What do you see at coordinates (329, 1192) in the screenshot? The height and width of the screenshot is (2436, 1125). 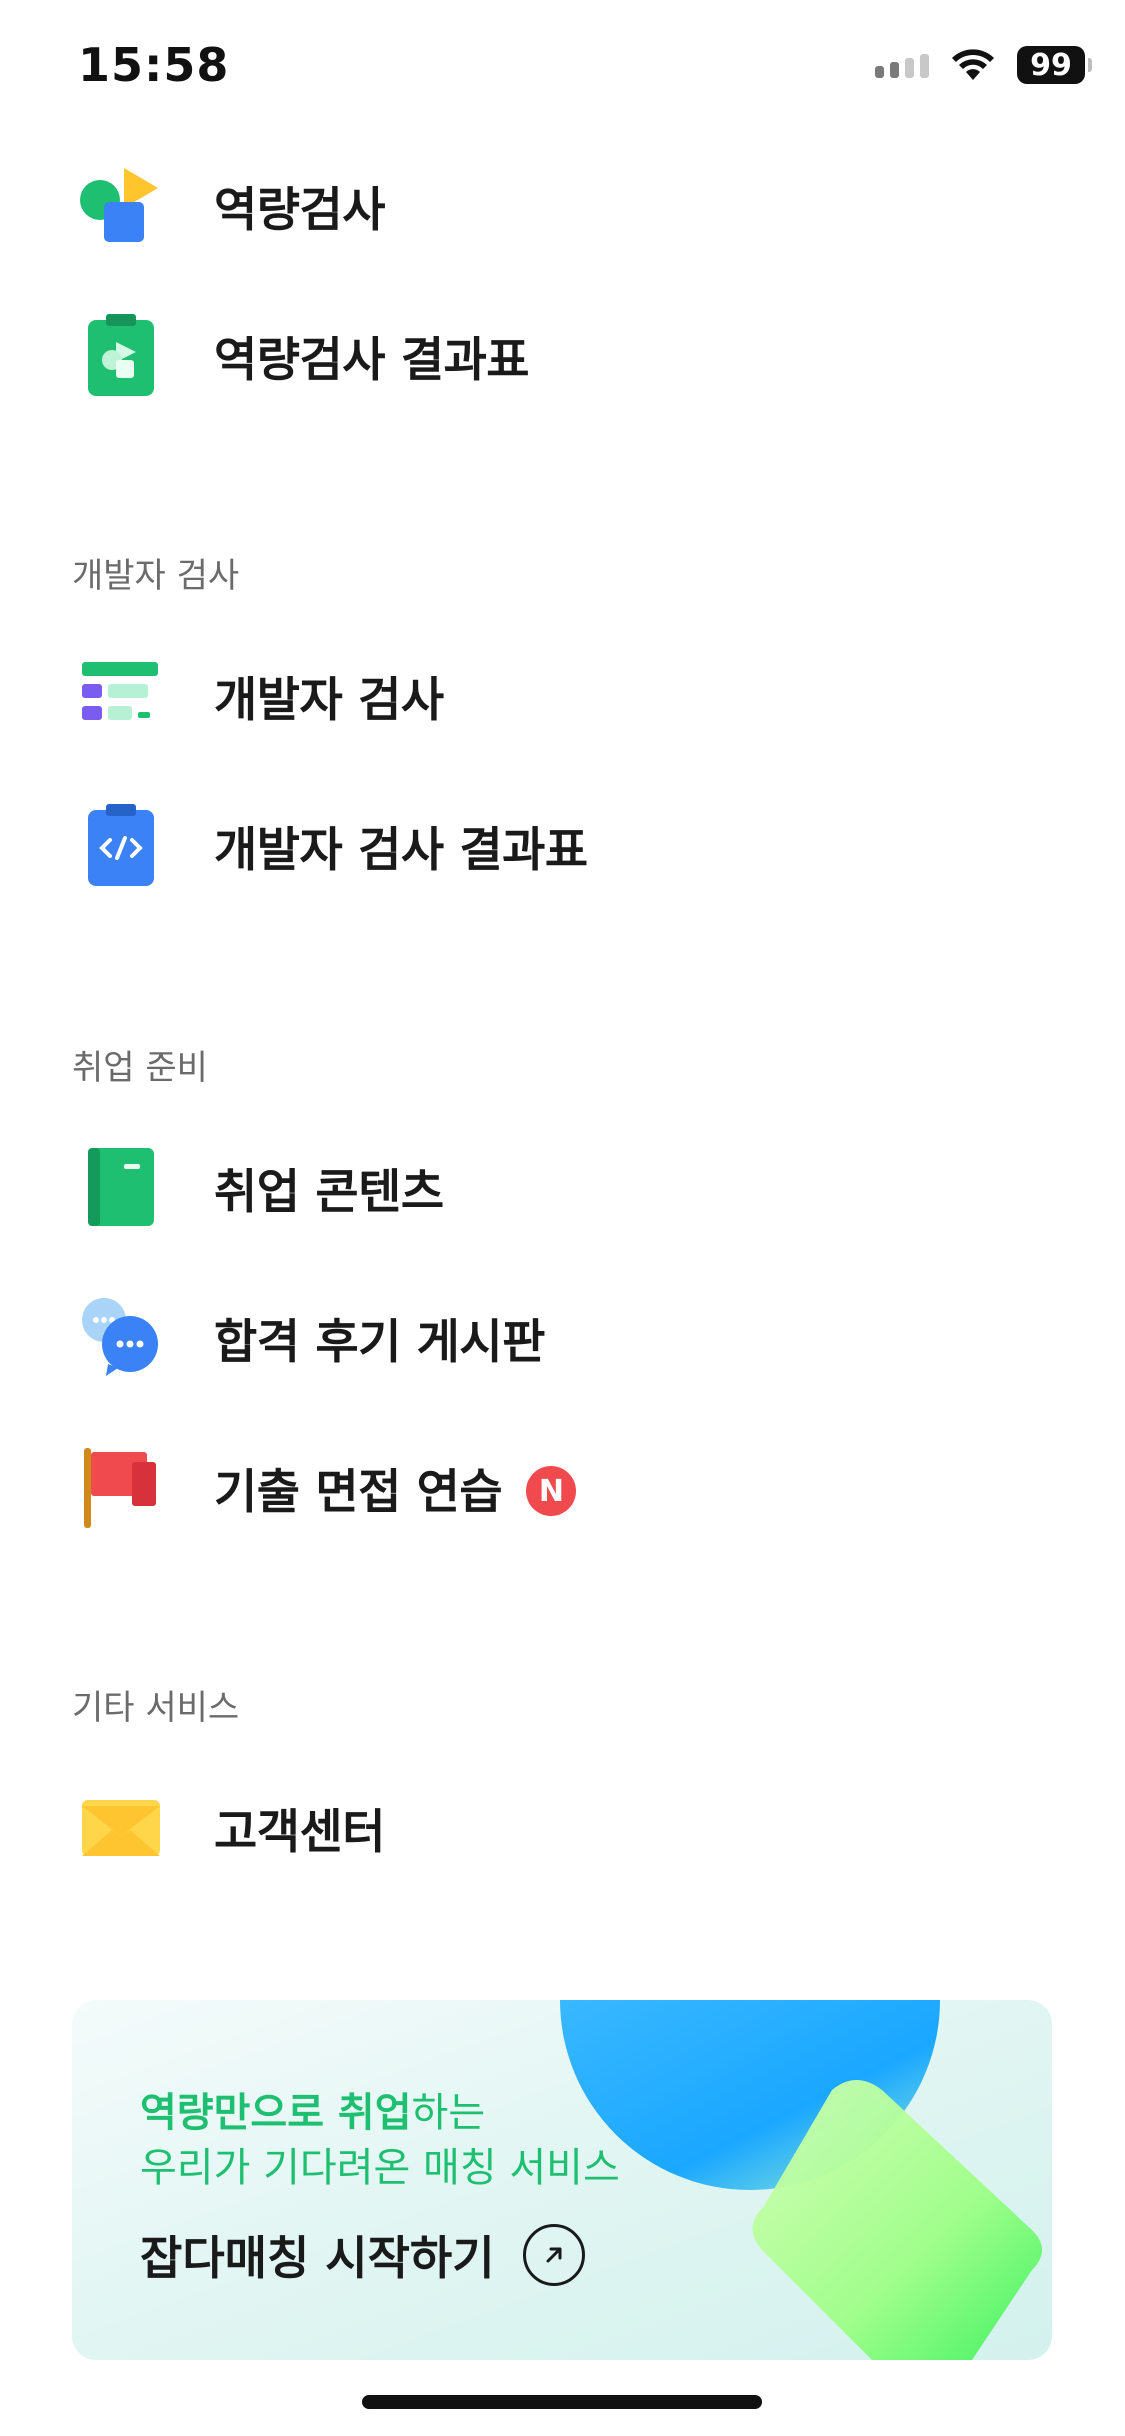 I see `menu-item-label: 취업 콘텐츠` at bounding box center [329, 1192].